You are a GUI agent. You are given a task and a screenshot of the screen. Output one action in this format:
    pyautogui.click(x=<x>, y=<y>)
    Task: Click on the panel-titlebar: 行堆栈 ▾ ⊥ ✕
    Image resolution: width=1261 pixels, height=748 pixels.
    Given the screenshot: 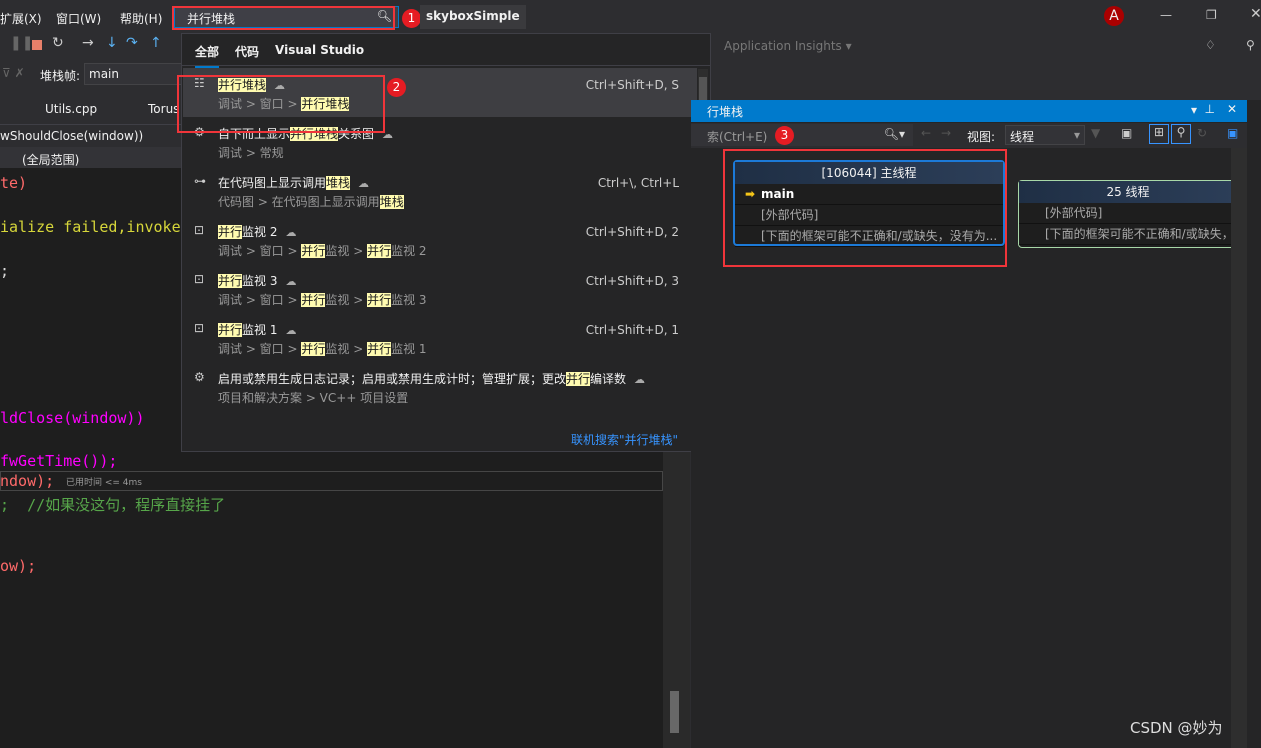 What is the action you would take?
    pyautogui.click(x=969, y=111)
    